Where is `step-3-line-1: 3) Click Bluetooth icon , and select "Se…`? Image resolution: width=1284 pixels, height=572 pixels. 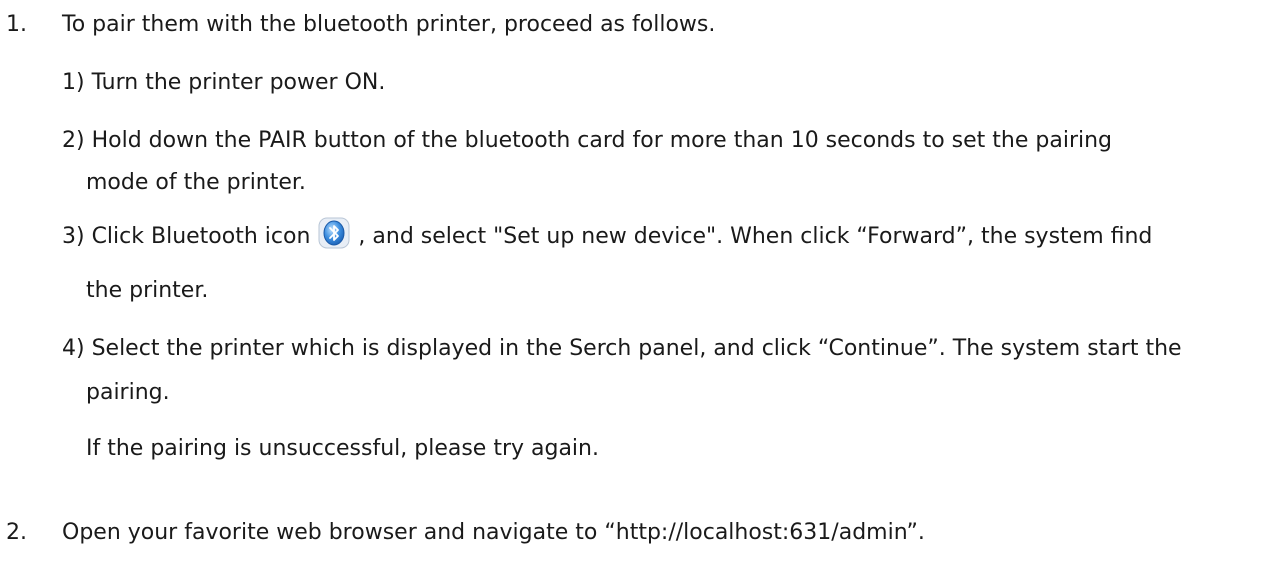 step-3-line-1: 3) Click Bluetooth icon , and select "Se… is located at coordinates (607, 233).